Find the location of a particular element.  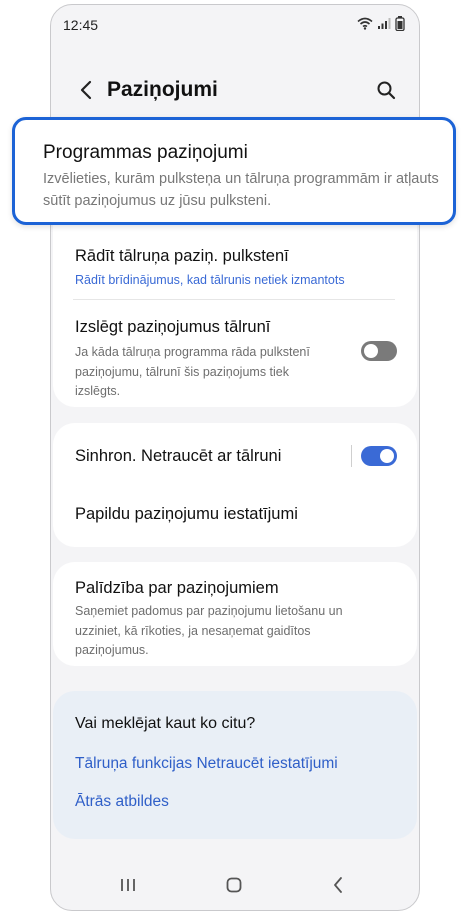

battery-icon is located at coordinates (400, 26).